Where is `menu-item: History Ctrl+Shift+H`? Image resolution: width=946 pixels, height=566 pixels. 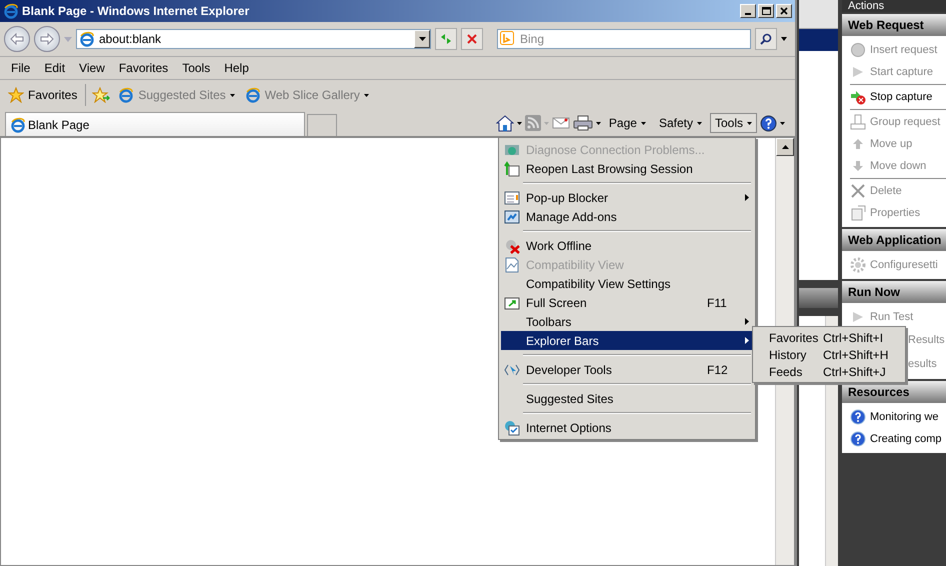 menu-item: History Ctrl+Shift+H is located at coordinates (829, 354).